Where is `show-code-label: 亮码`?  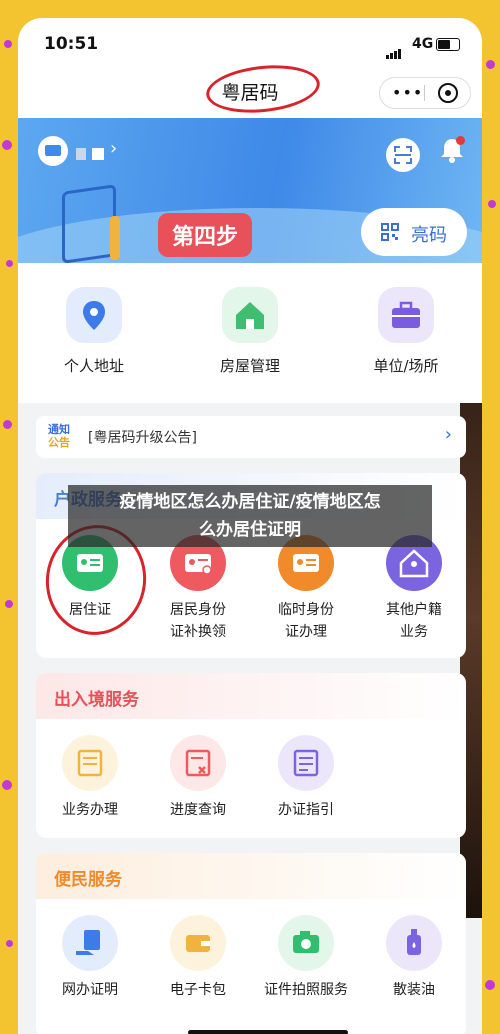
show-code-label: 亮码 is located at coordinates (429, 235).